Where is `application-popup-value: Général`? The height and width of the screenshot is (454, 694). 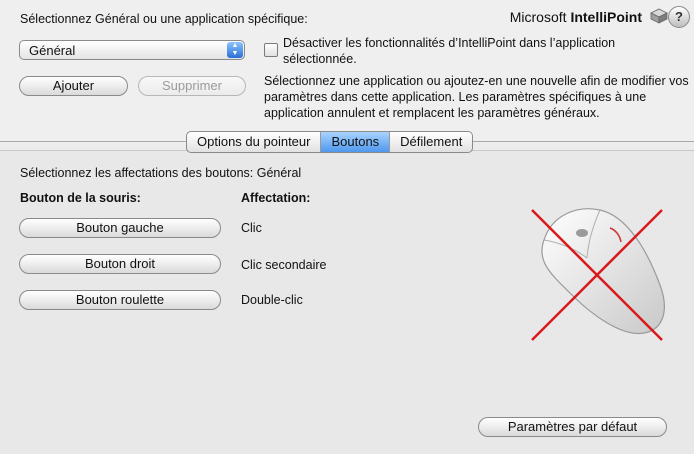 application-popup-value: Général is located at coordinates (52, 50).